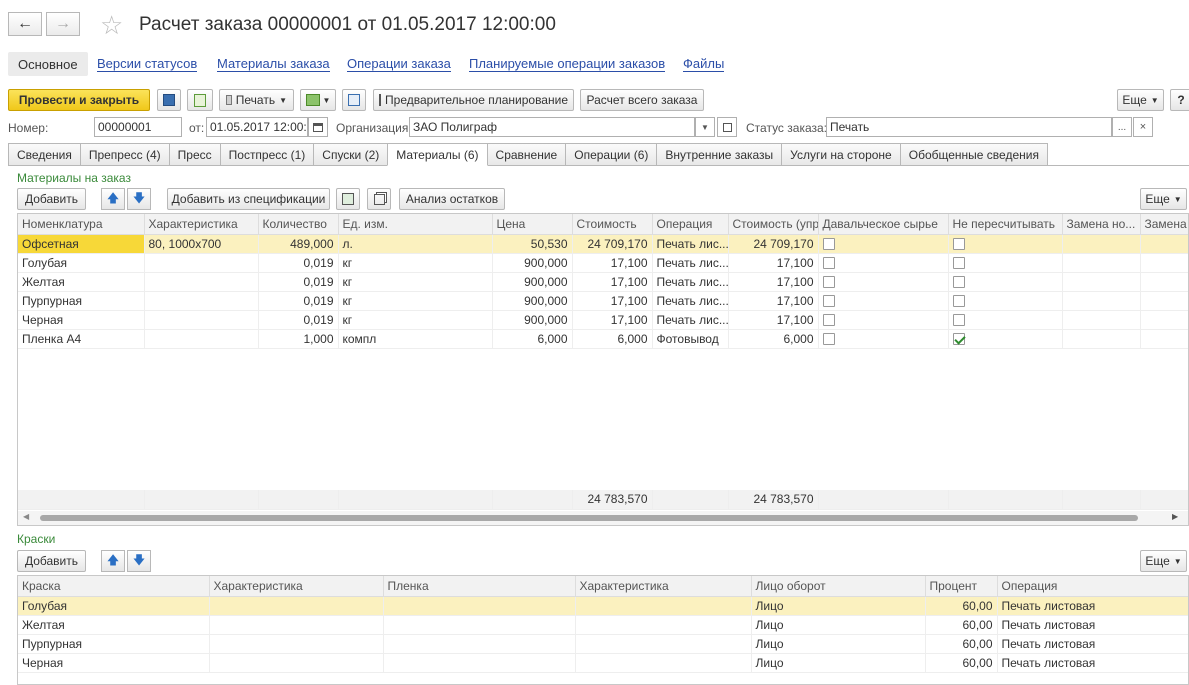 The width and height of the screenshot is (1189, 685). Describe the element at coordinates (114, 606) in the screenshot. I see `cell-ink: Голубая` at that location.